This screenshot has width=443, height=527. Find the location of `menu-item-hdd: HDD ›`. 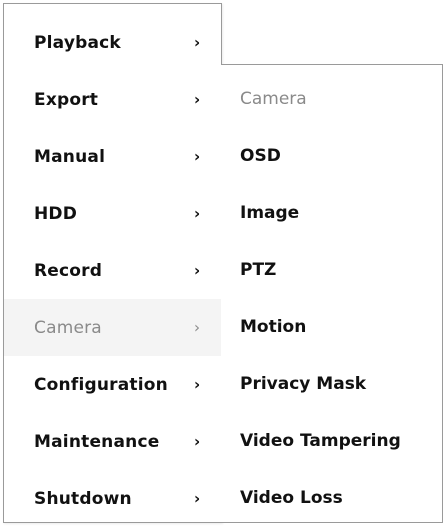

menu-item-hdd: HDD › is located at coordinates (112, 213).